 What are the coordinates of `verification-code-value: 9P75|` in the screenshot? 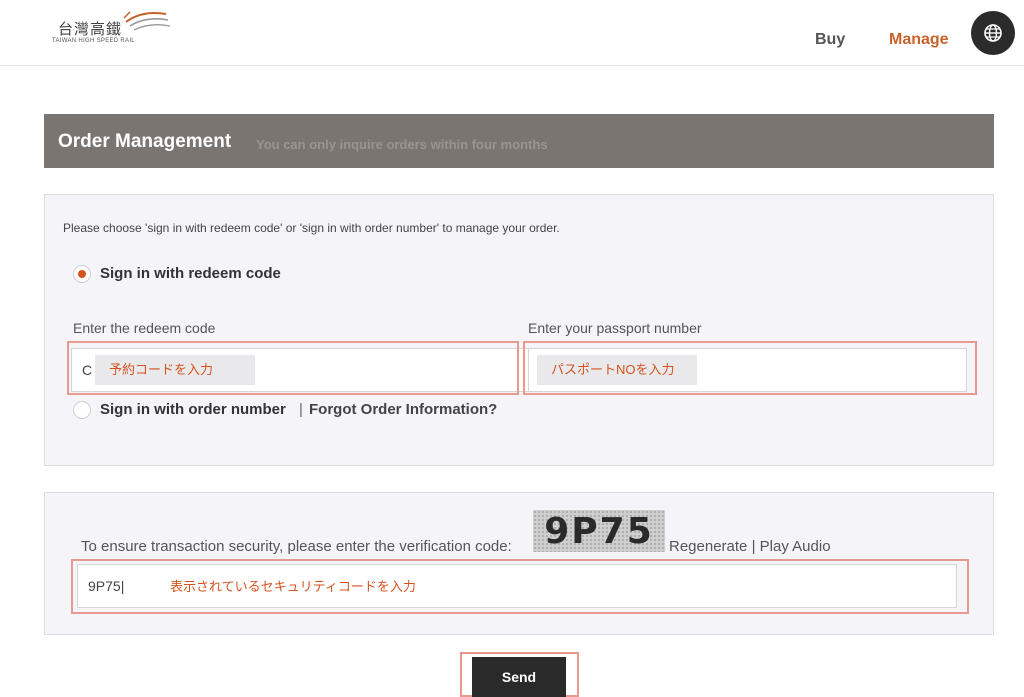 It's located at (106, 586).